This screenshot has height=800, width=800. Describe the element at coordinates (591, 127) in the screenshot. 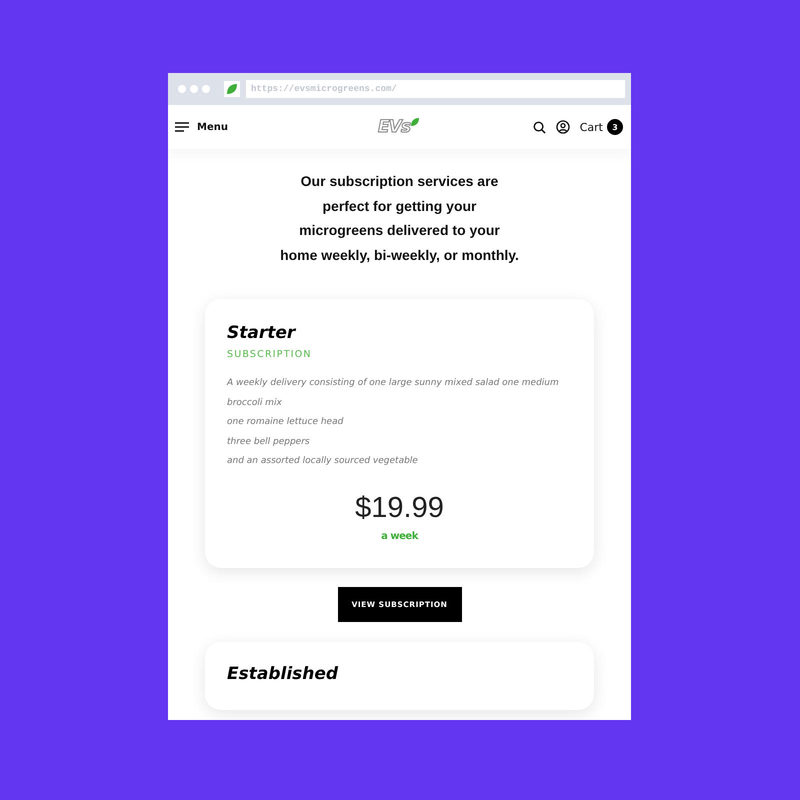

I see `cart-link: Cart` at that location.